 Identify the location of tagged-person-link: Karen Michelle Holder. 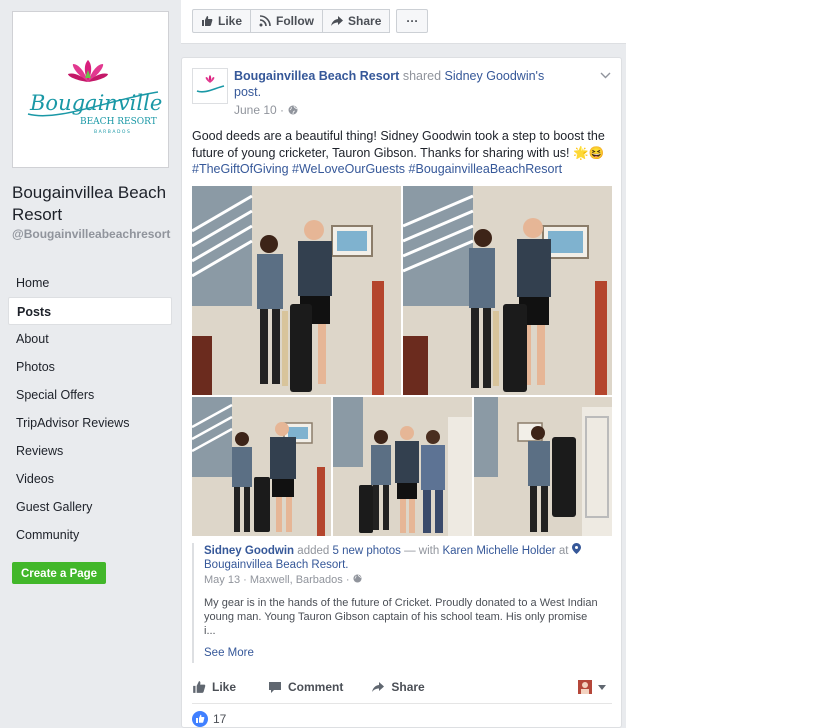
(498, 551).